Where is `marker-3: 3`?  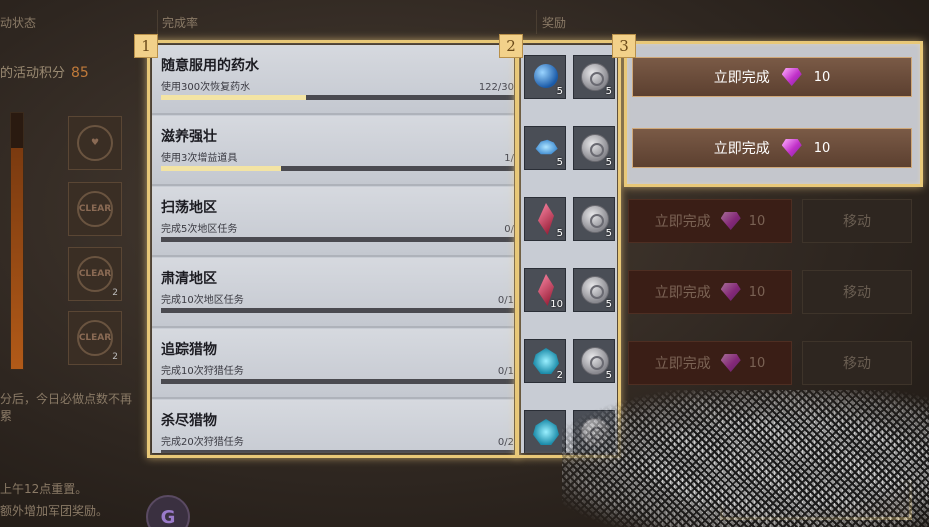 marker-3: 3 is located at coordinates (624, 46).